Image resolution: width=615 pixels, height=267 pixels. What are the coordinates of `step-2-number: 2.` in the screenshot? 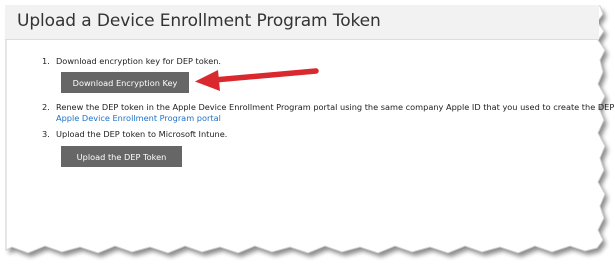 It's located at (46, 107).